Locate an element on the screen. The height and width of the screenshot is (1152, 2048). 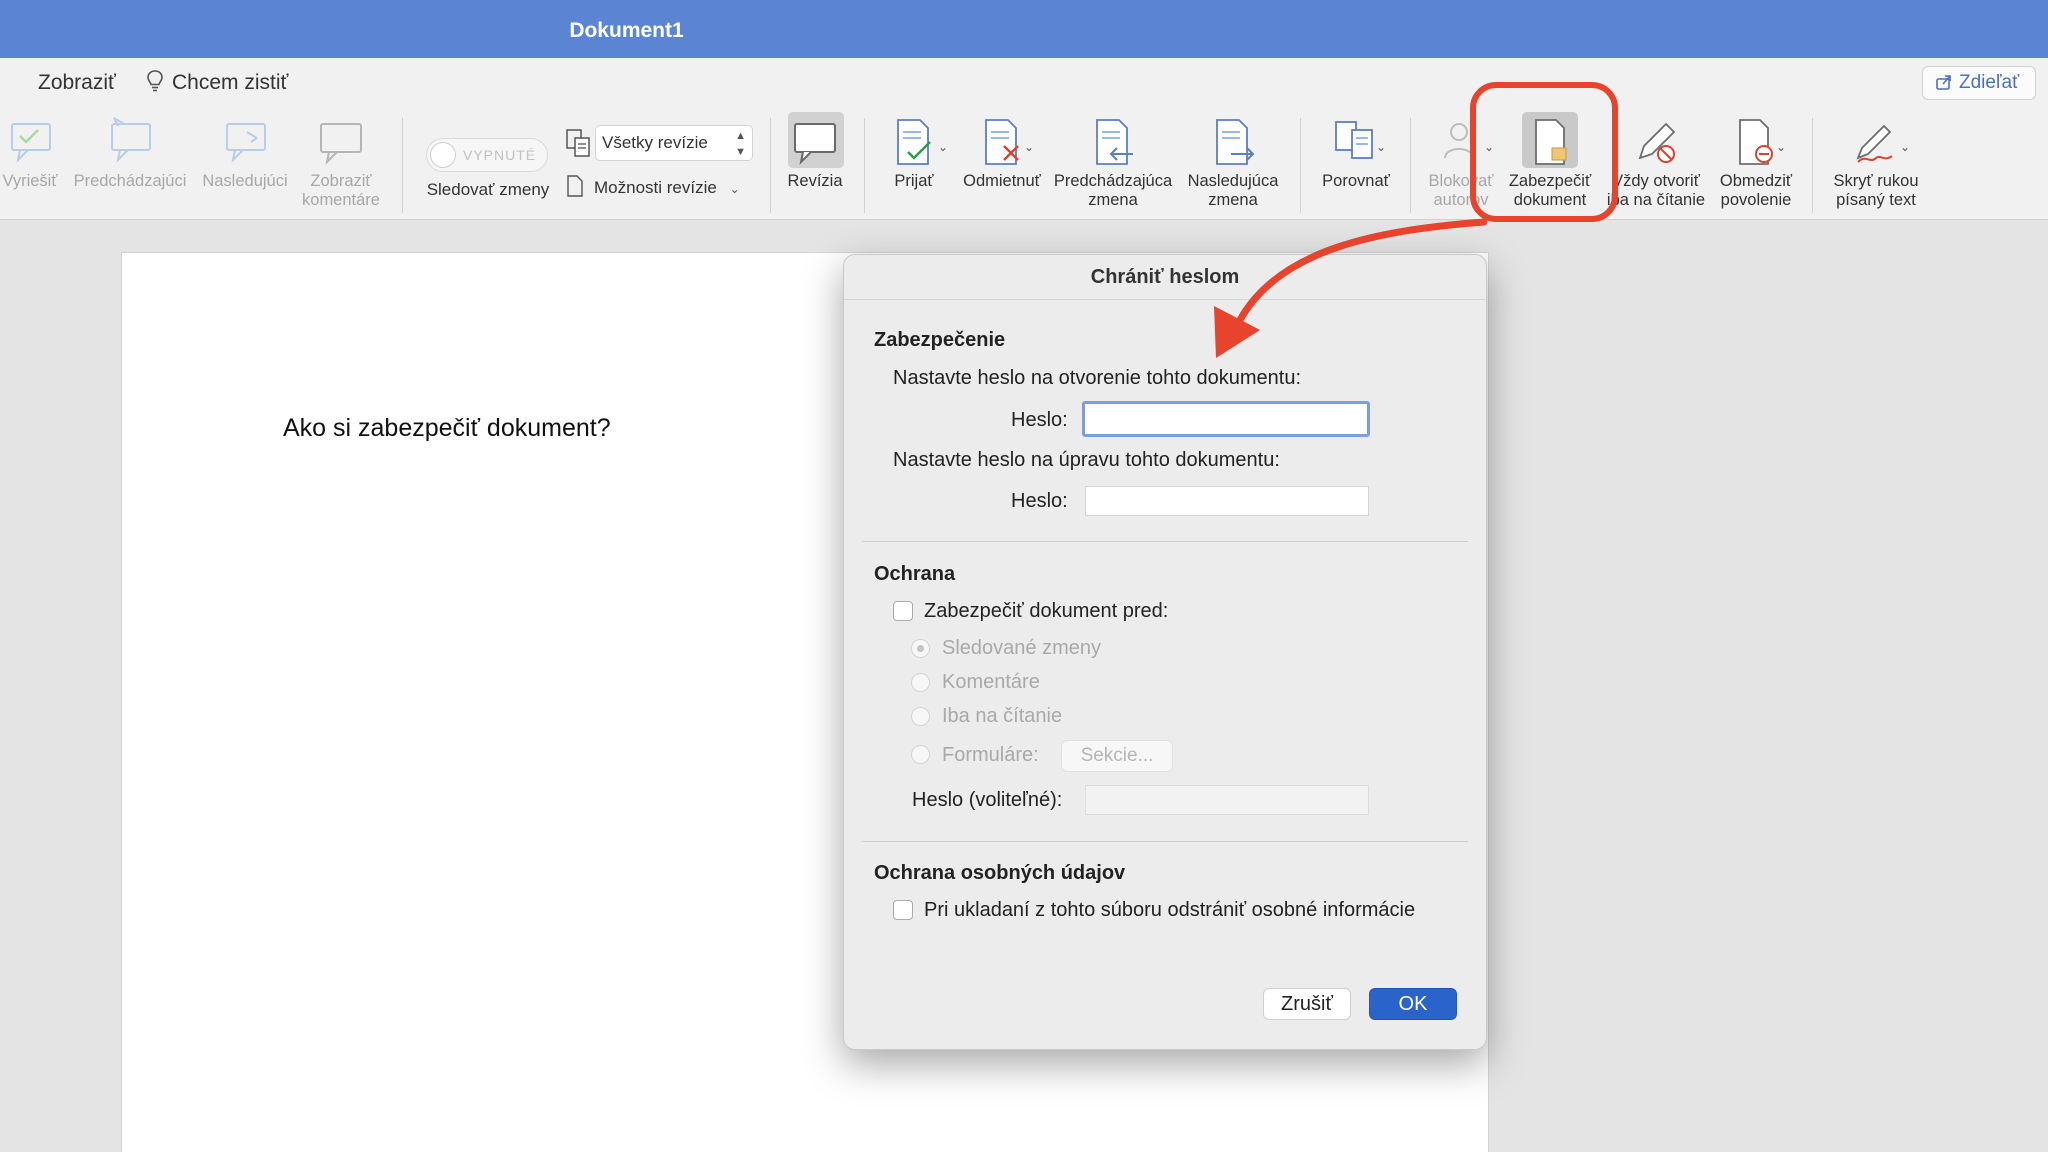
hide-ink-label: Skryť rukou písaný text is located at coordinates (1876, 190).